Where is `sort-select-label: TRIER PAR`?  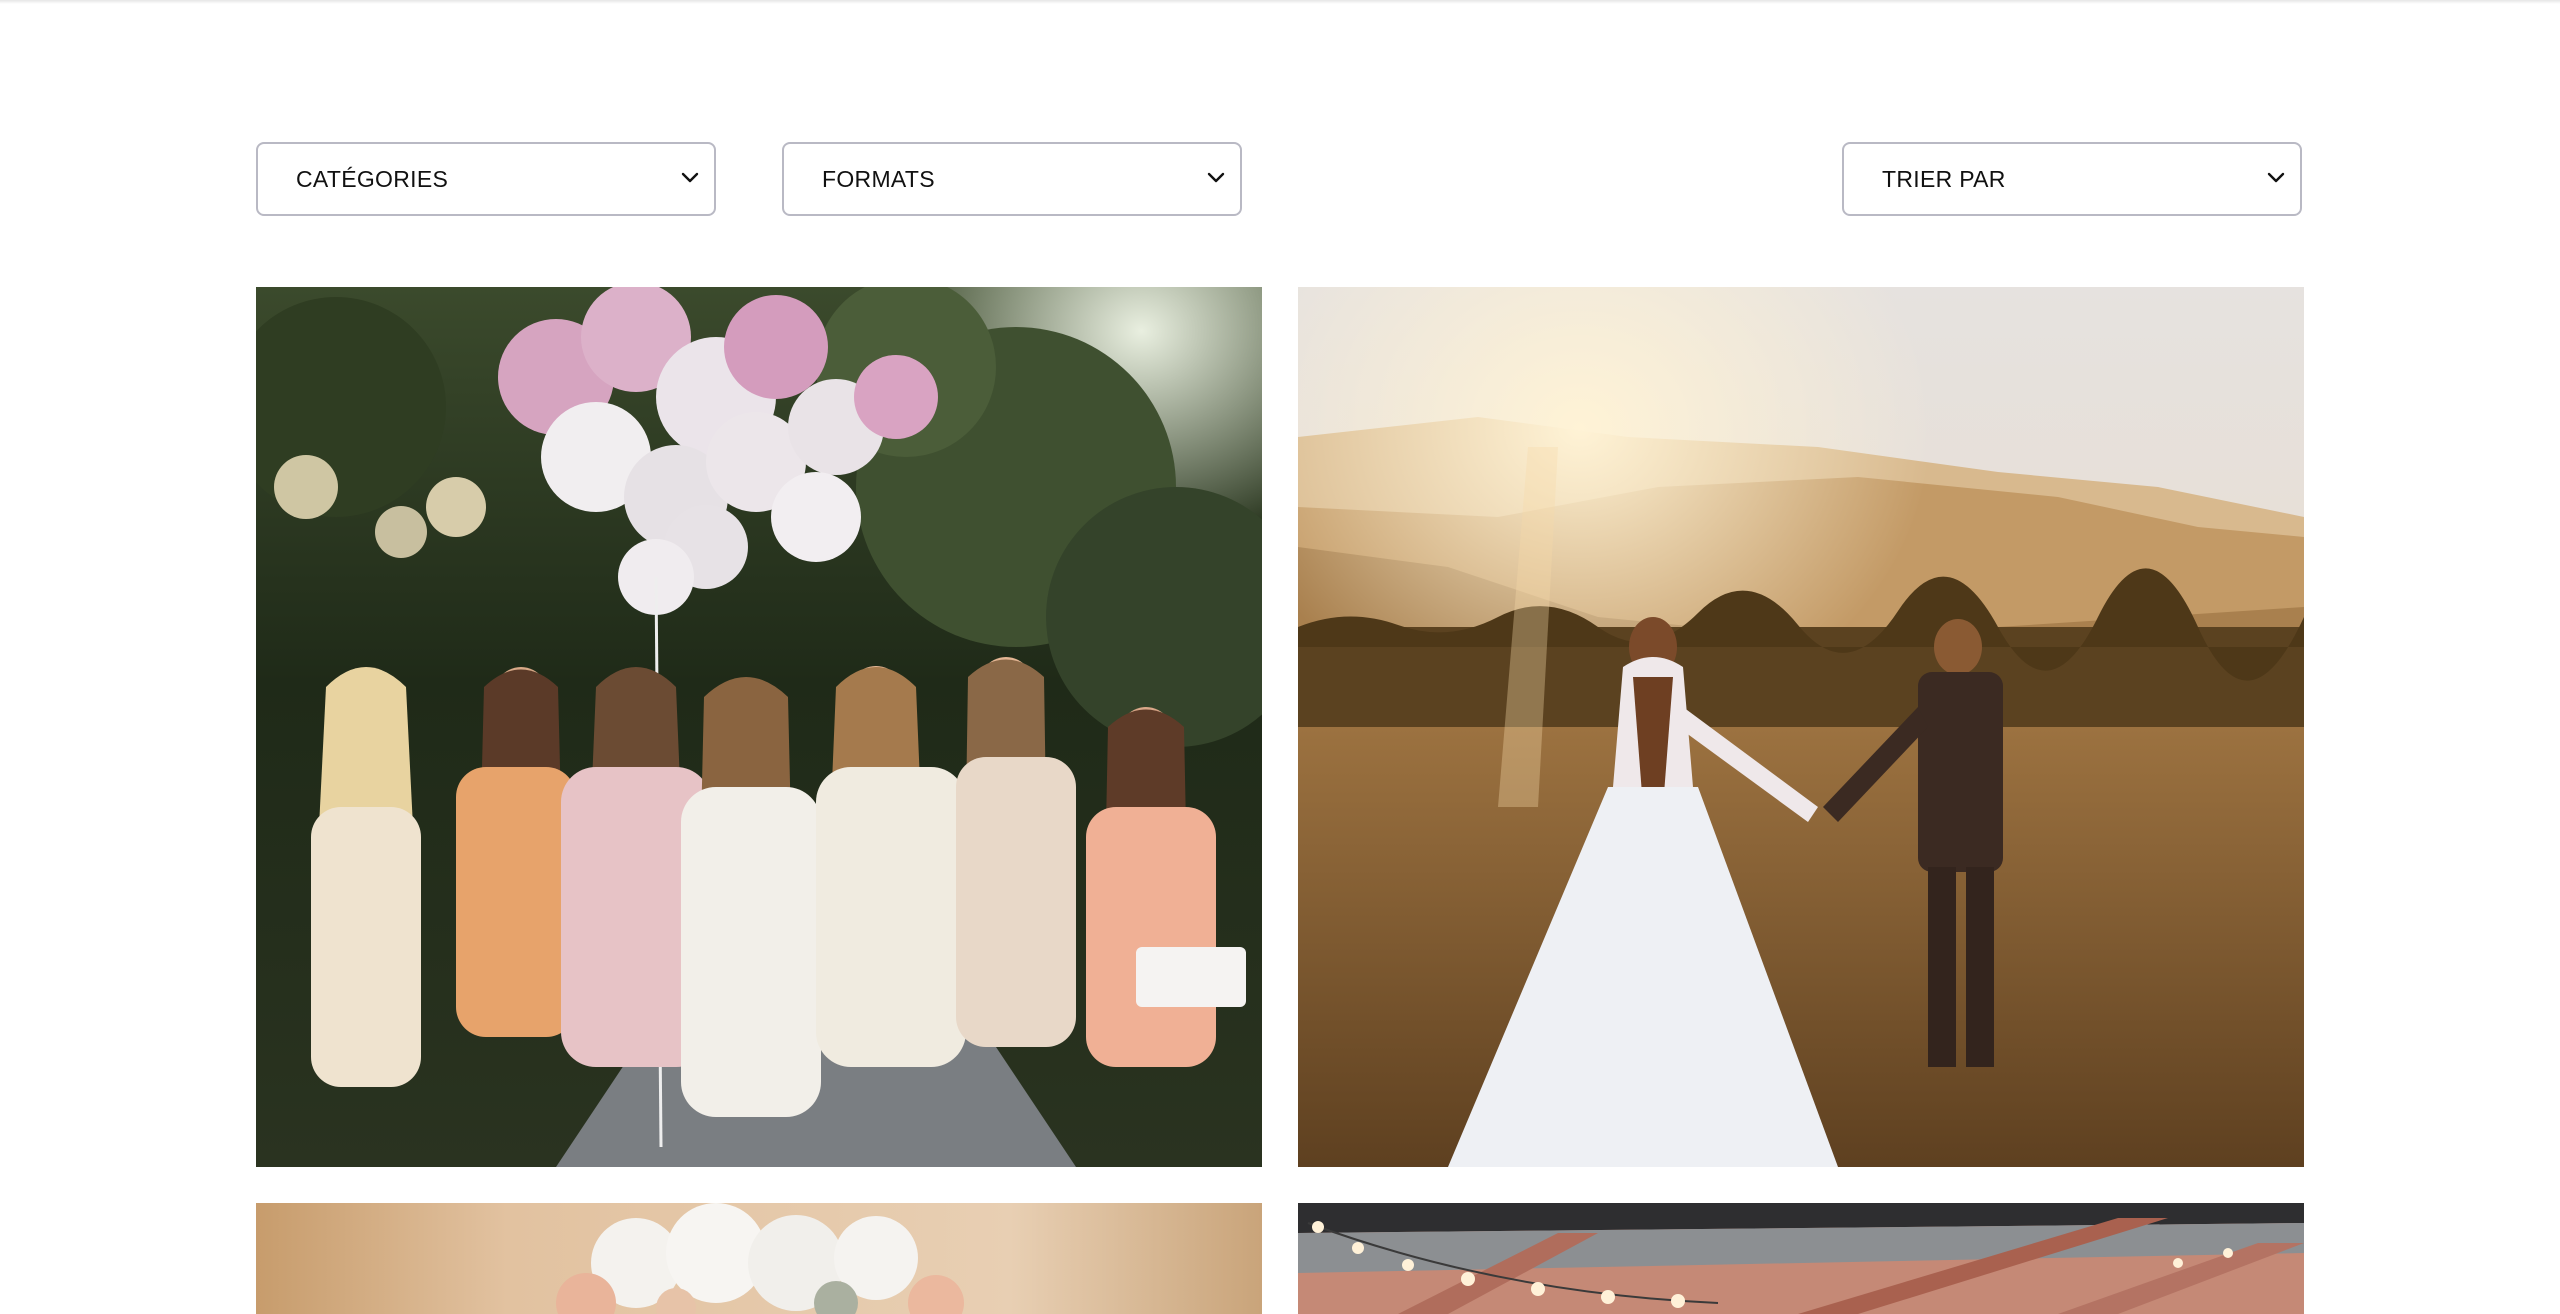 sort-select-label: TRIER PAR is located at coordinates (1944, 179).